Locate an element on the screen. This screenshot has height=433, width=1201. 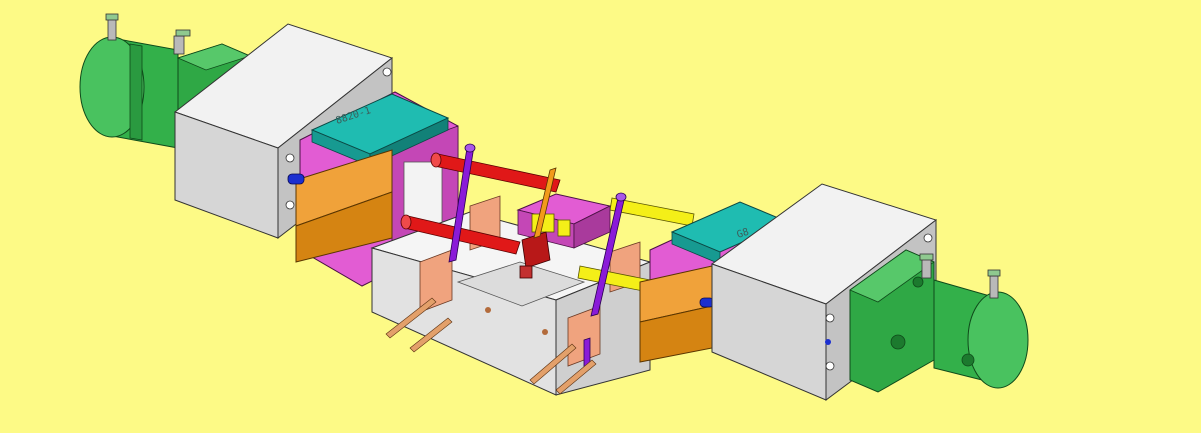
left-blue-pin is located at coordinates (296, 179).